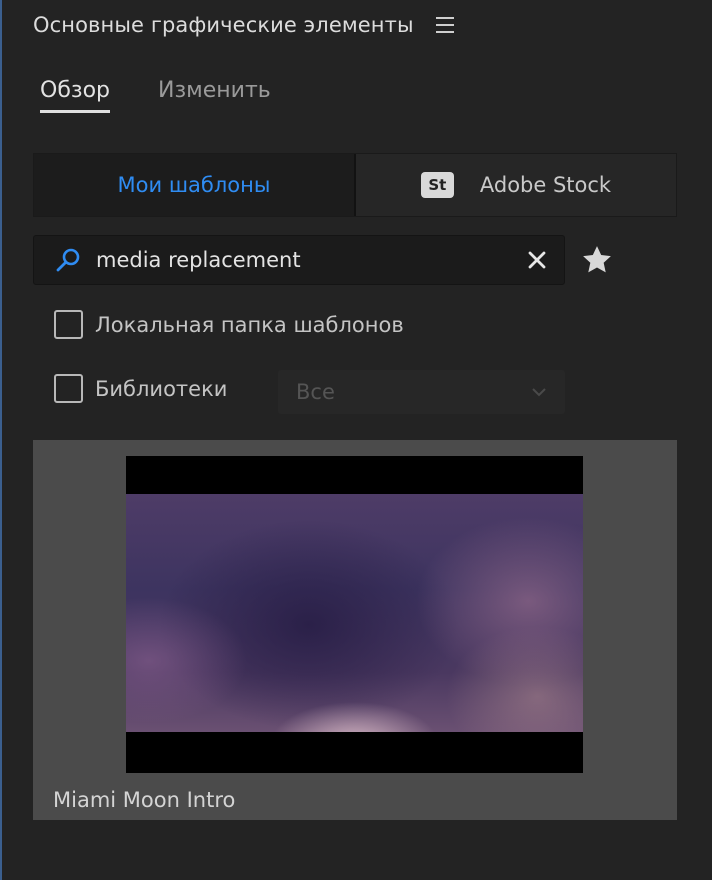 The image size is (712, 880). I want to click on panel-title: Основные графические элементы, so click(223, 25).